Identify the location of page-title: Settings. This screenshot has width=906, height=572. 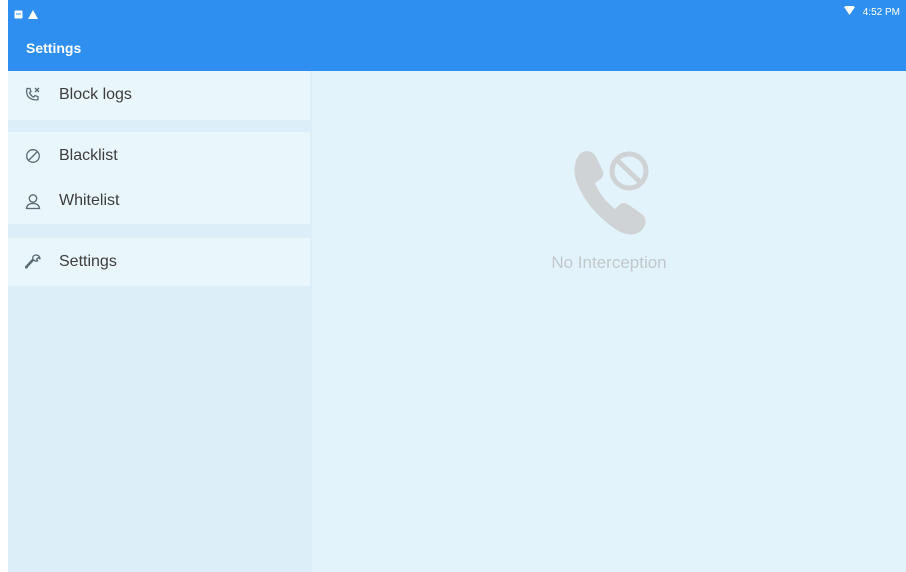
(54, 48).